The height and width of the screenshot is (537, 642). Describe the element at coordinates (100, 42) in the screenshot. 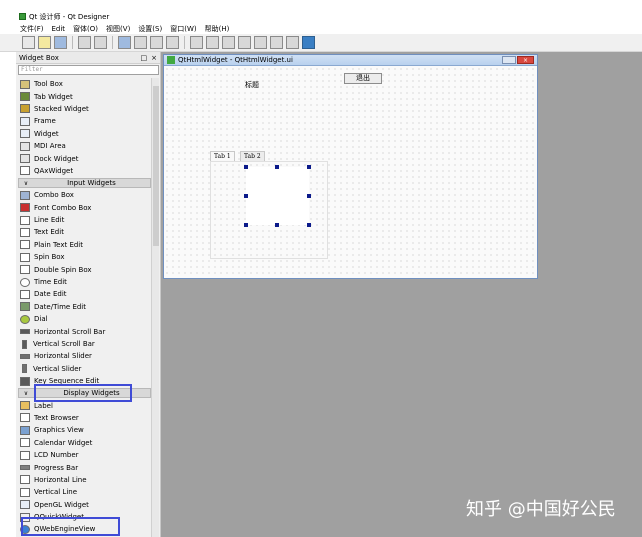

I see `paste-icon` at that location.